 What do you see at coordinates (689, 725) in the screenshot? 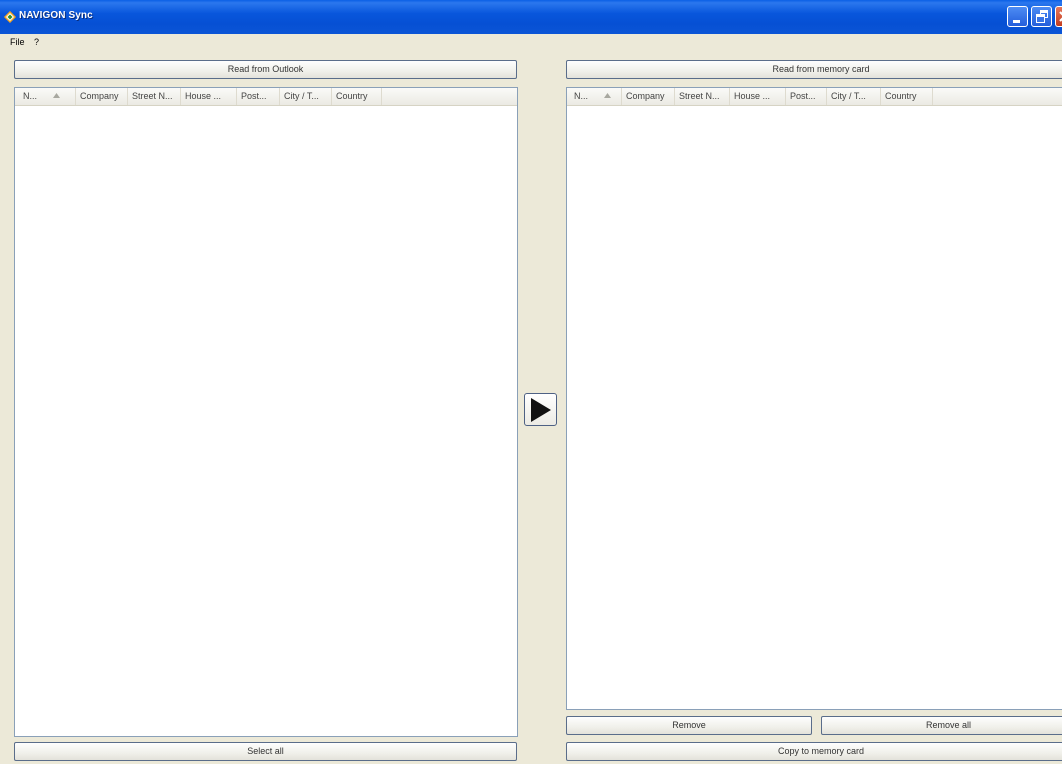
I see `remove-button: Remove` at bounding box center [689, 725].